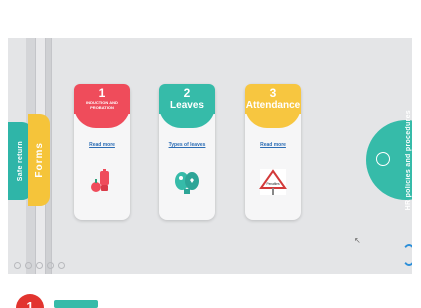 The image size is (421, 308). I want to click on lightbulb-icon, so click(383, 159).